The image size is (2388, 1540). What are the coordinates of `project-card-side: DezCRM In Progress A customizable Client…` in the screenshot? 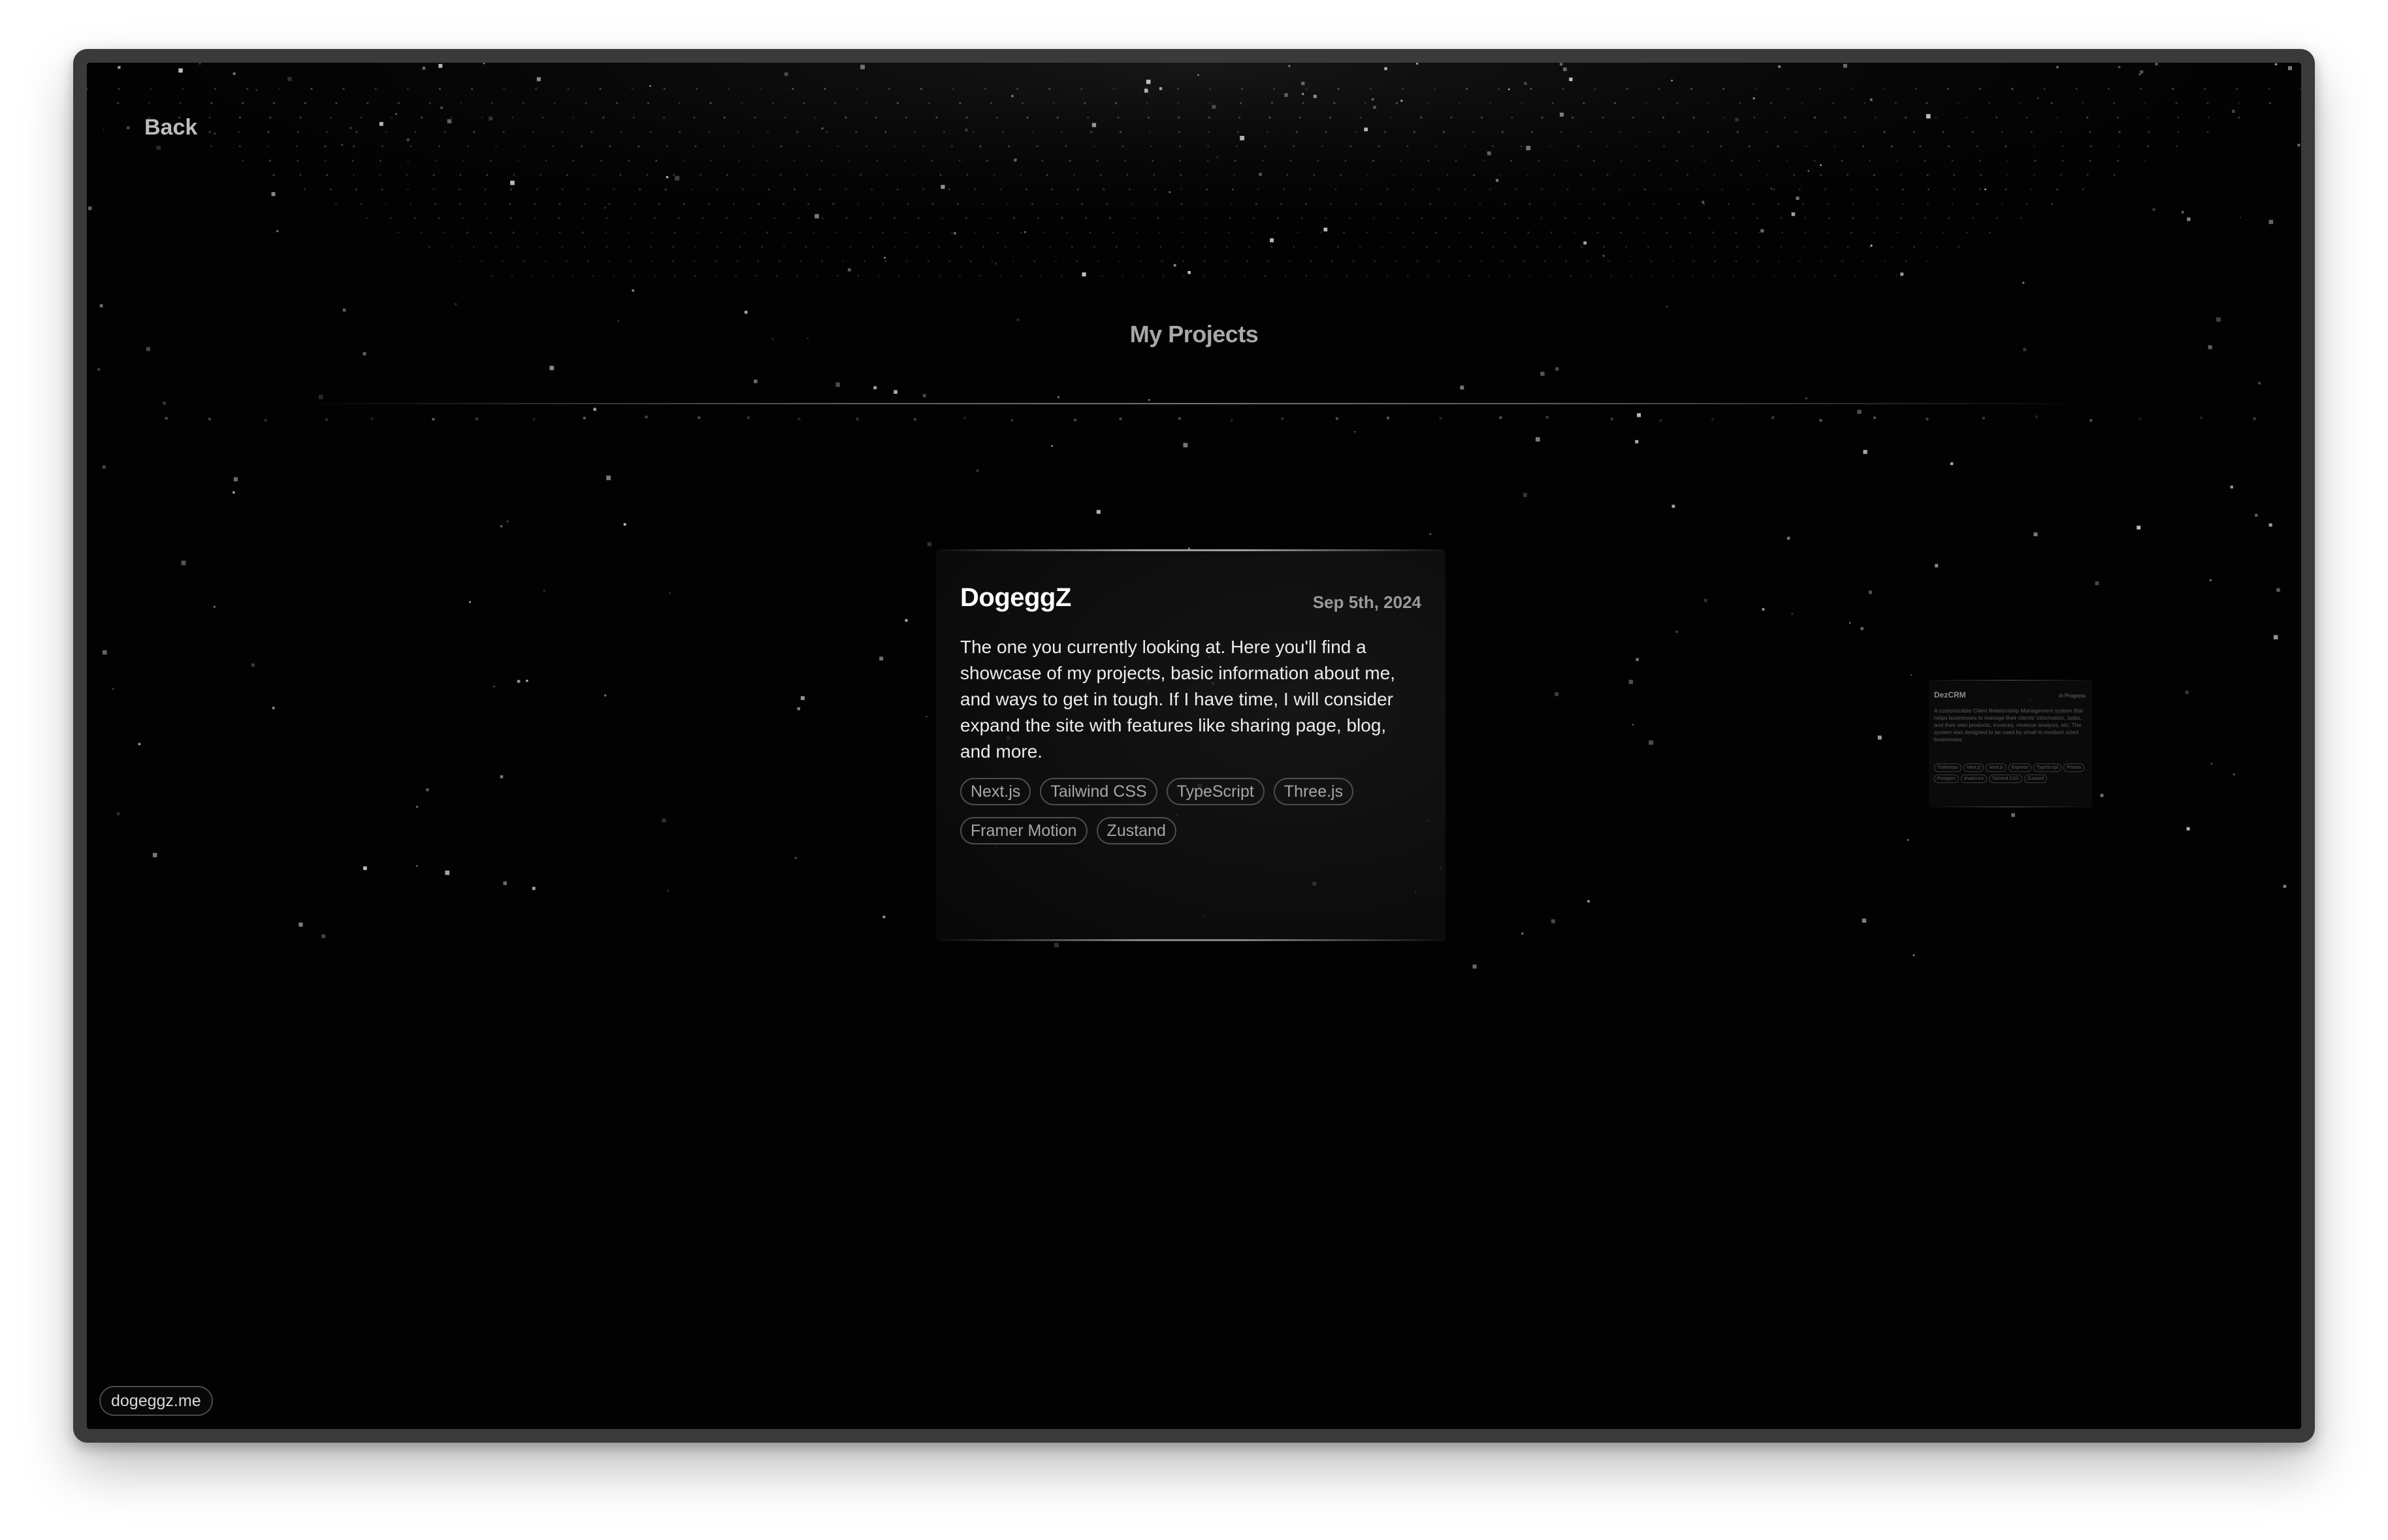 It's located at (2010, 743).